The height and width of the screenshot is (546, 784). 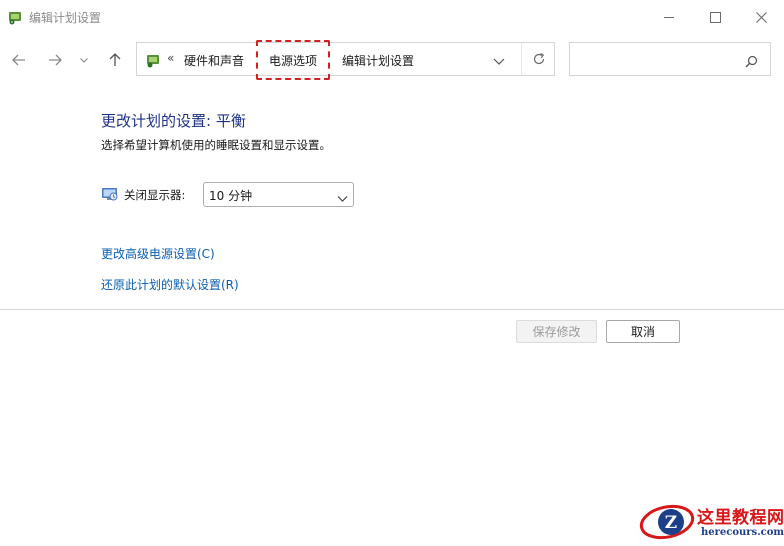 What do you see at coordinates (110, 194) in the screenshot?
I see `monitor-icon` at bounding box center [110, 194].